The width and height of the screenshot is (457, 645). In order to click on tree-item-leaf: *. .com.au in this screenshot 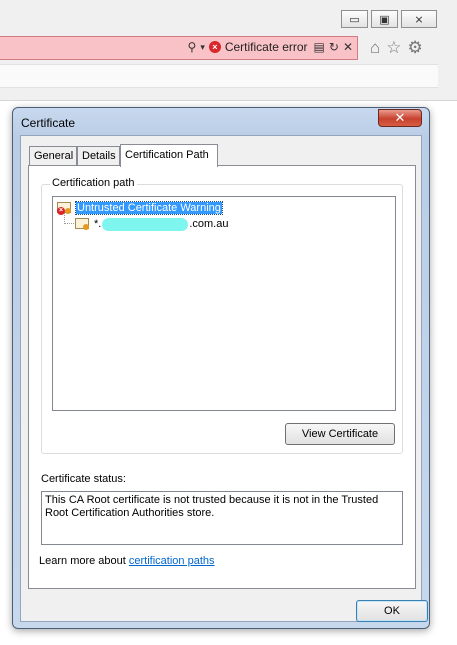, I will do `click(151, 224)`.